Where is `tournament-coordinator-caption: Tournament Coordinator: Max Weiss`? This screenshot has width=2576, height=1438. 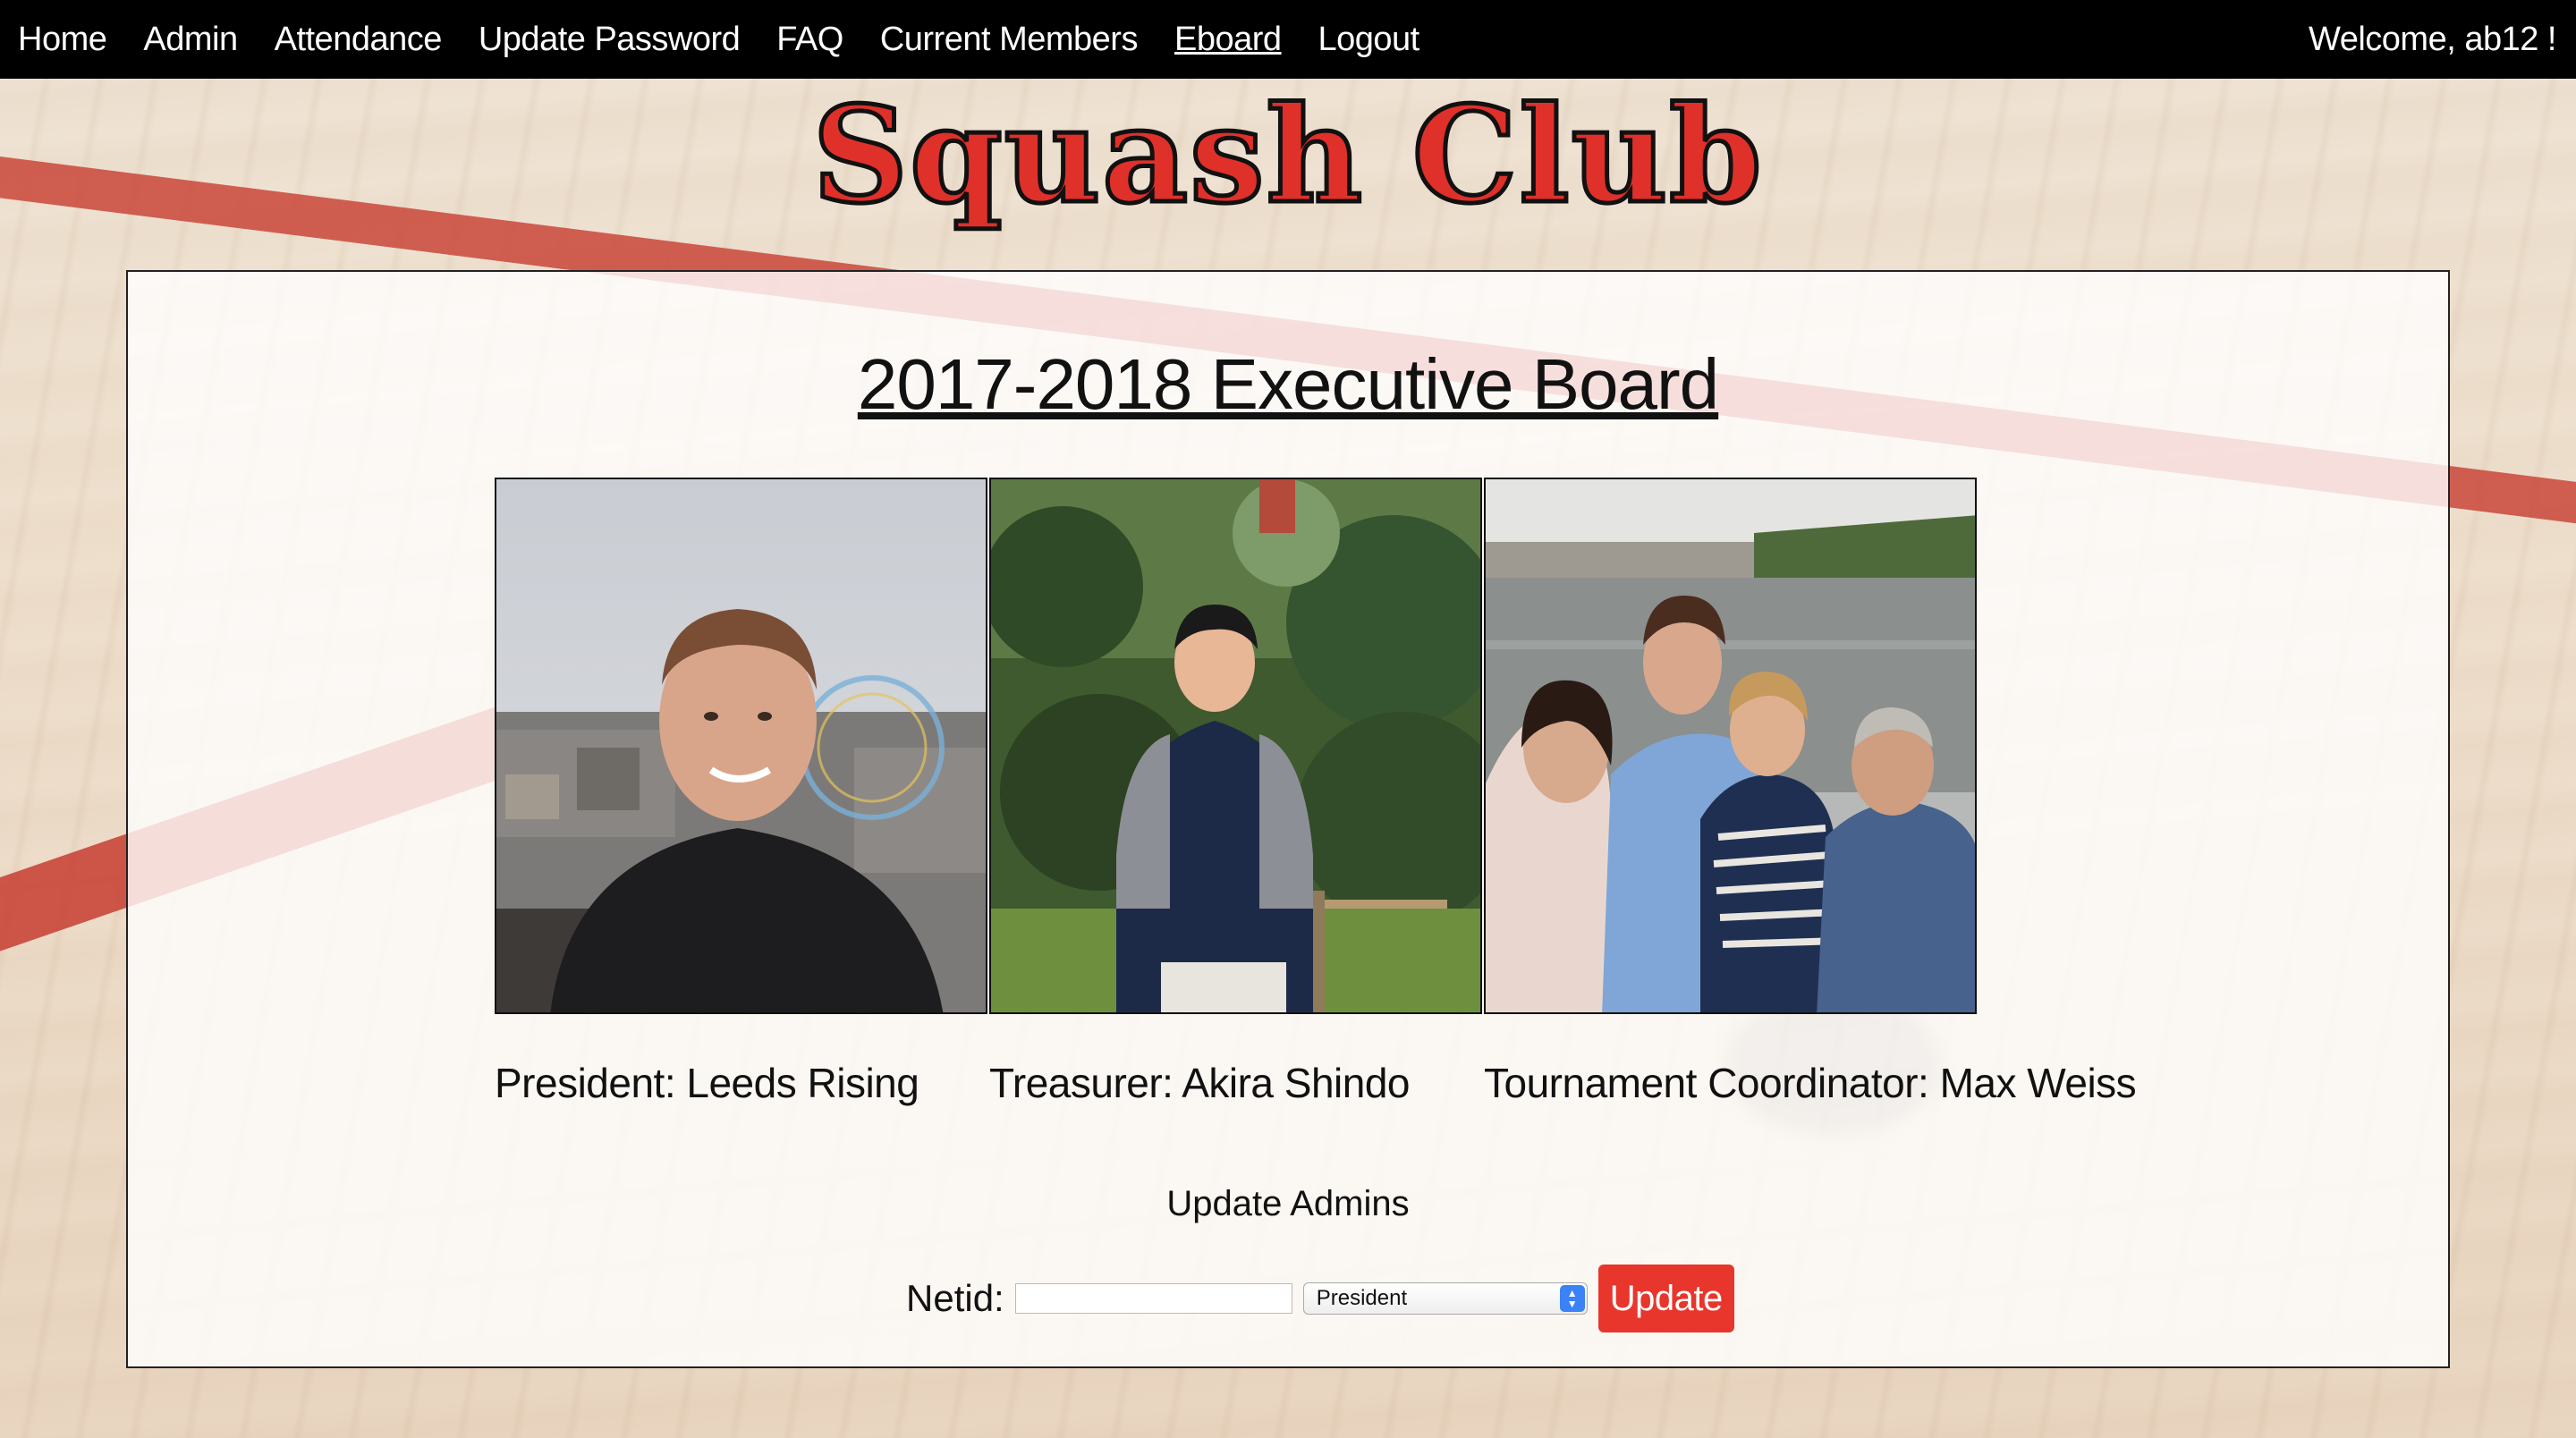
tournament-coordinator-caption: Tournament Coordinator: Max Weiss is located at coordinates (1810, 1083).